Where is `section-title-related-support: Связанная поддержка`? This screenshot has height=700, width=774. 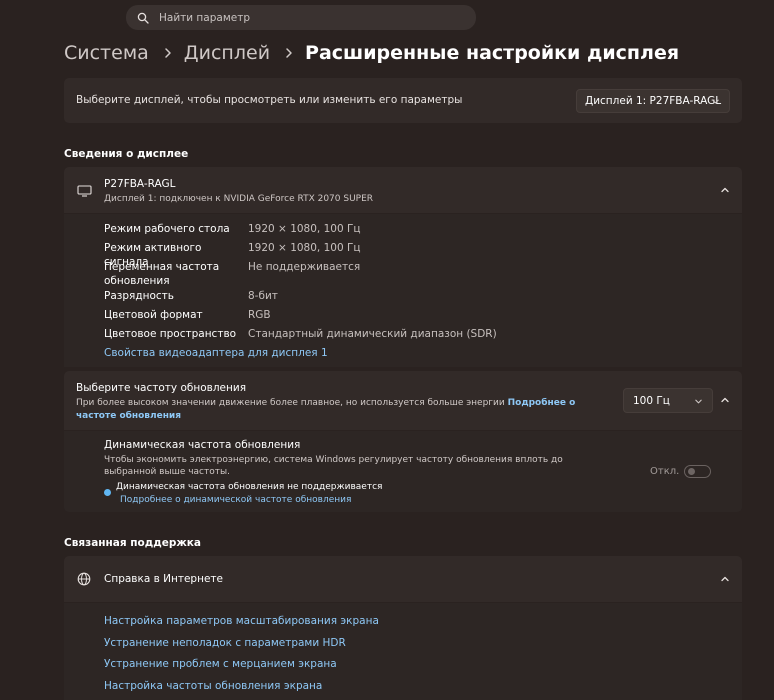
section-title-related-support: Связанная поддержка is located at coordinates (132, 543).